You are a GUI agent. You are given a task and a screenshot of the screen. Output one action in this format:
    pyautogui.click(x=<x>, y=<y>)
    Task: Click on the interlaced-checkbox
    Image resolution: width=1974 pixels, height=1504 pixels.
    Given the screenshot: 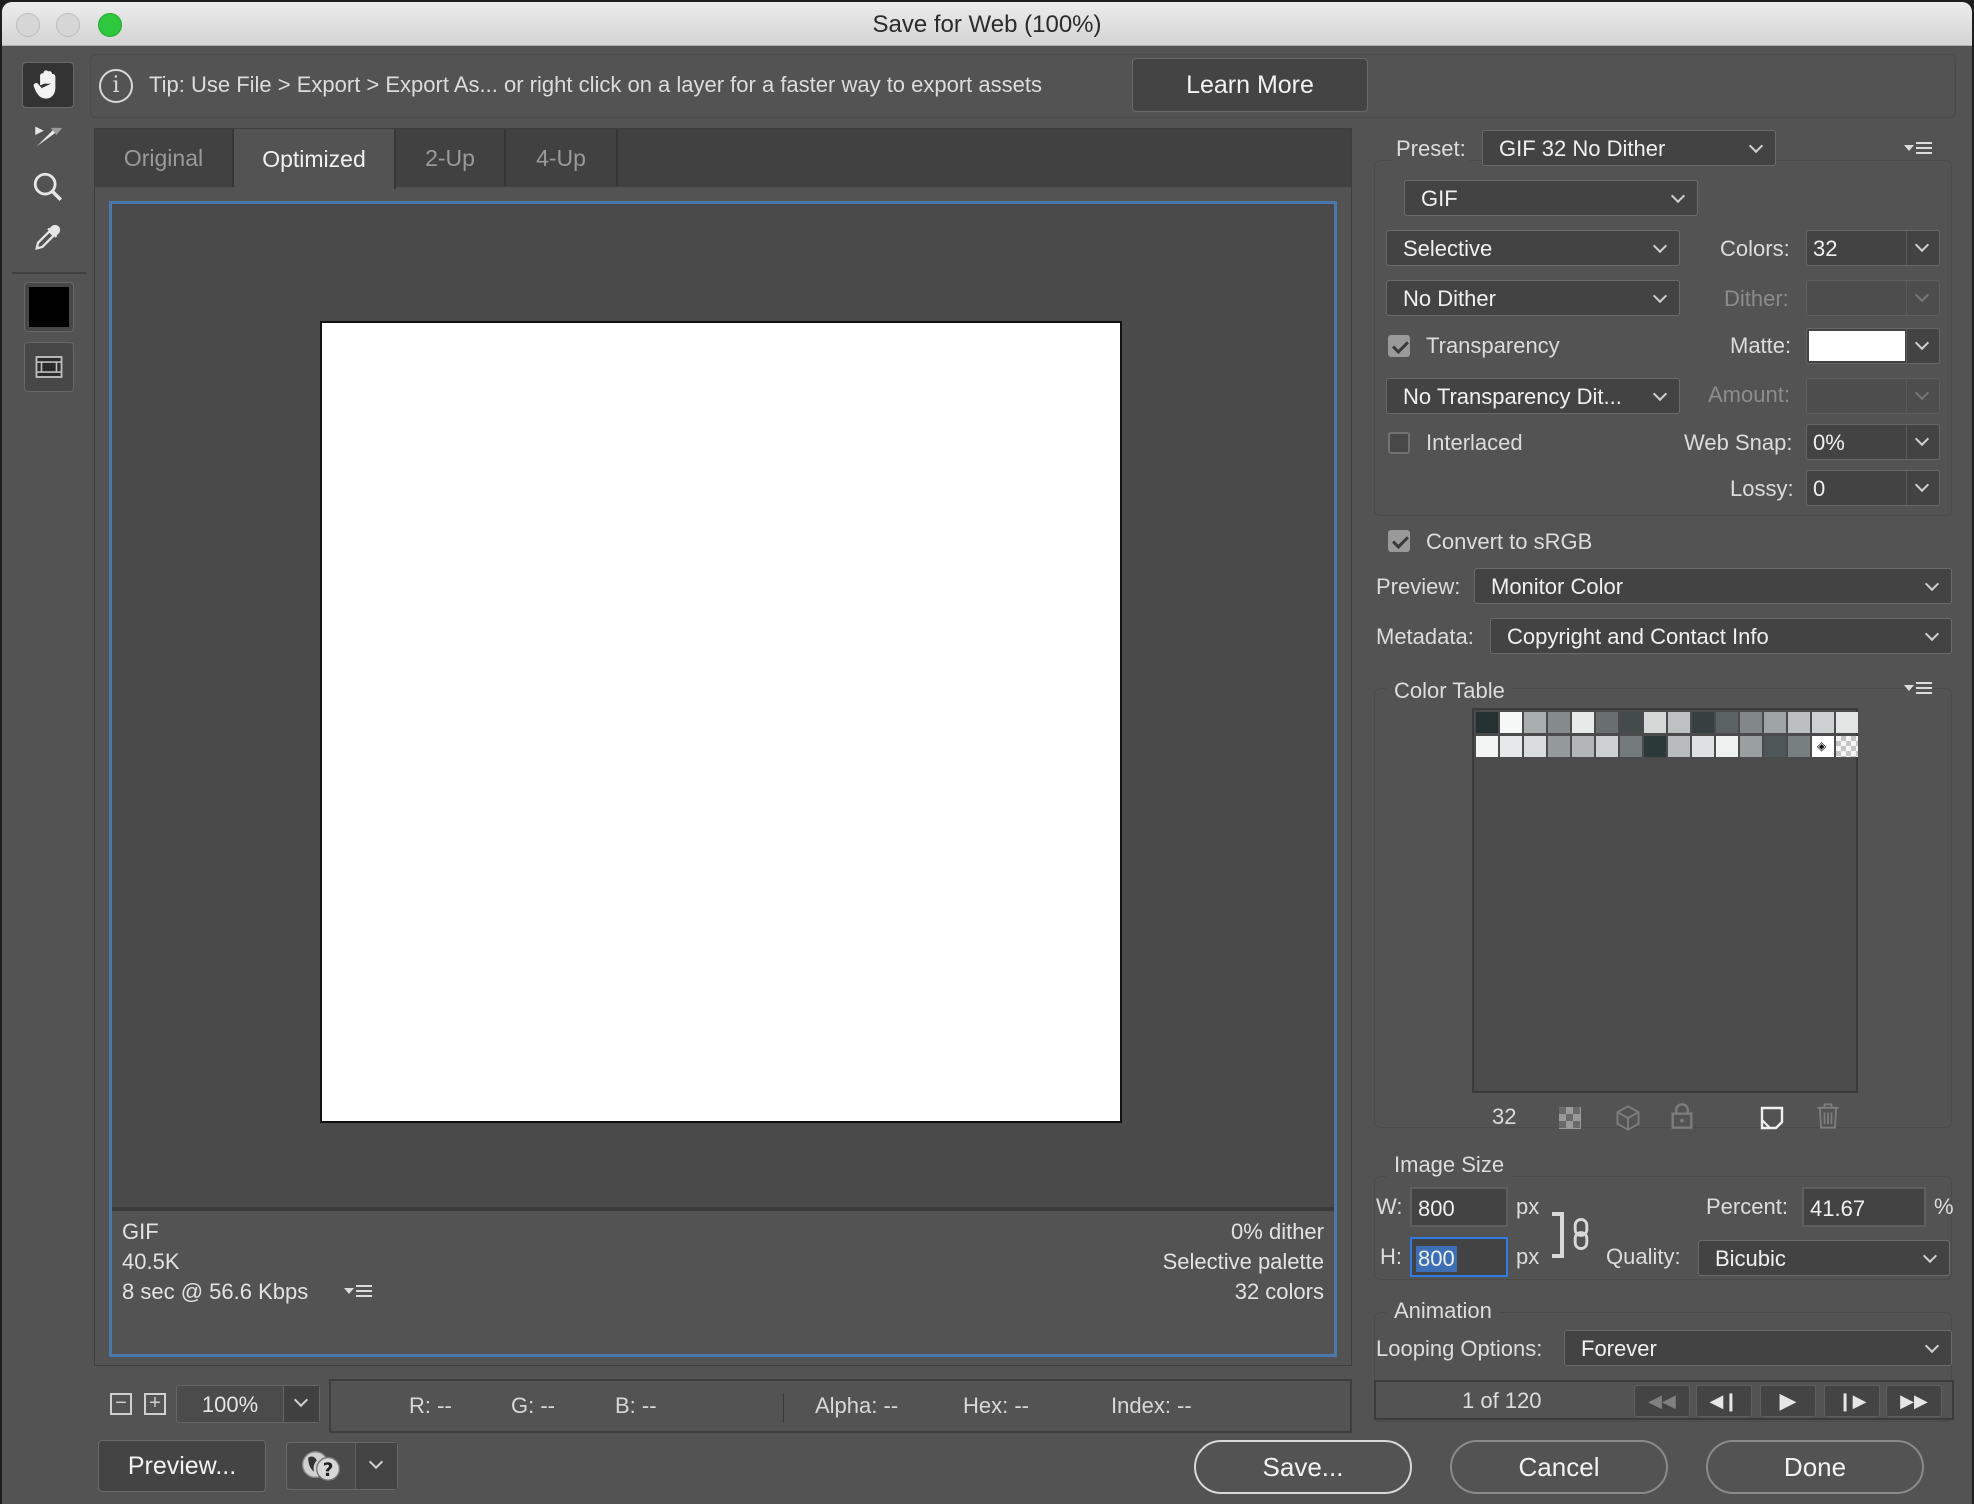 What is the action you would take?
    pyautogui.click(x=1399, y=443)
    